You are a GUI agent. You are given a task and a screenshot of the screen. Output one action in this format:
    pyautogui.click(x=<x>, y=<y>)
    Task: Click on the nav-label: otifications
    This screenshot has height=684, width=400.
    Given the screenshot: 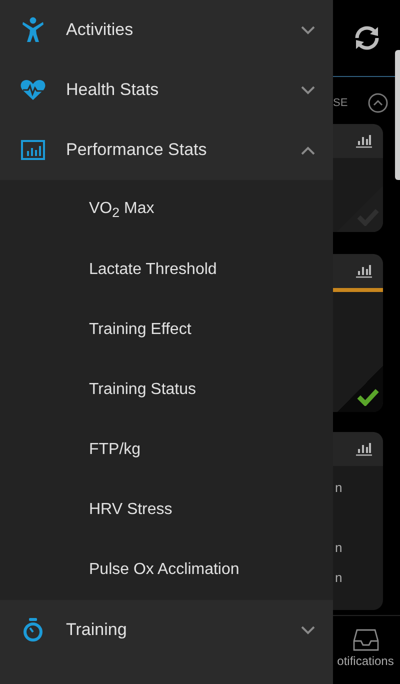 What is the action you would take?
    pyautogui.click(x=365, y=661)
    